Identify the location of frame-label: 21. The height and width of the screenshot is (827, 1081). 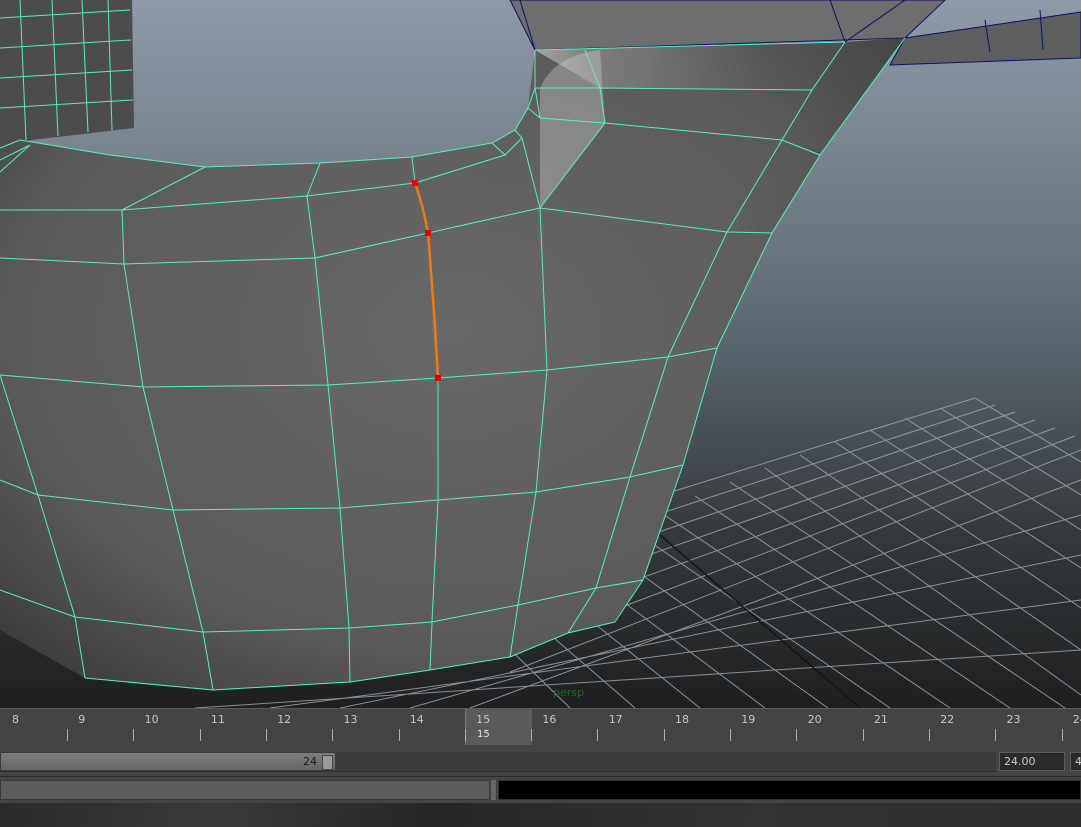
(880, 719).